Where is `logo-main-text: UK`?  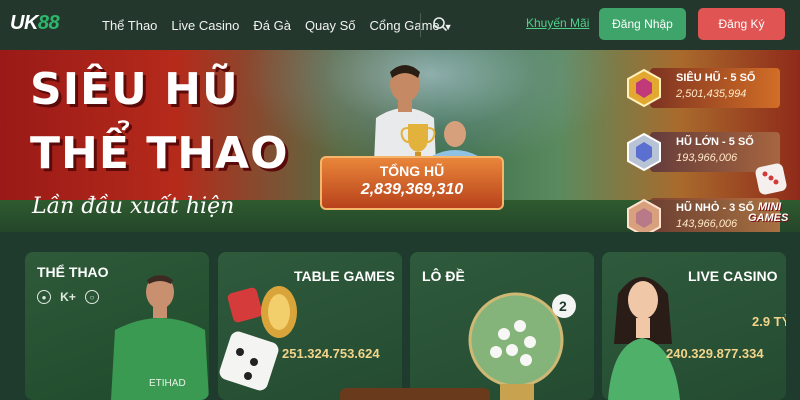 logo-main-text: UK is located at coordinates (24, 23).